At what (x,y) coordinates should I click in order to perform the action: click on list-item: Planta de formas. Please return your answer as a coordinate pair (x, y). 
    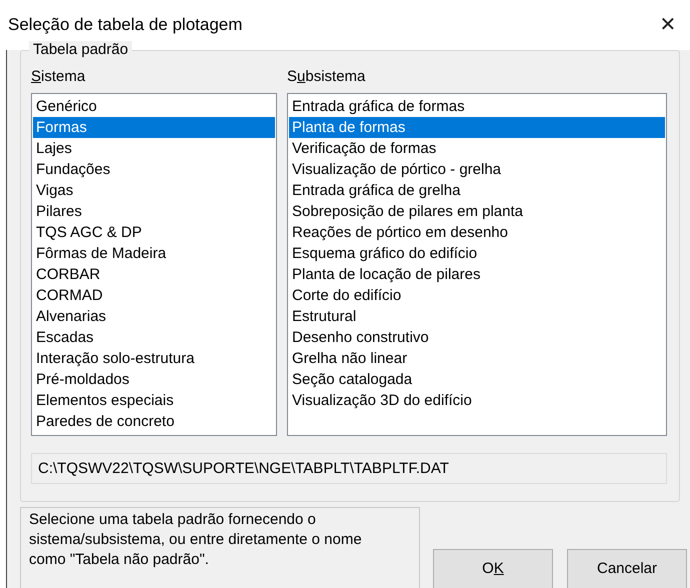
    Looking at the image, I should click on (477, 127).